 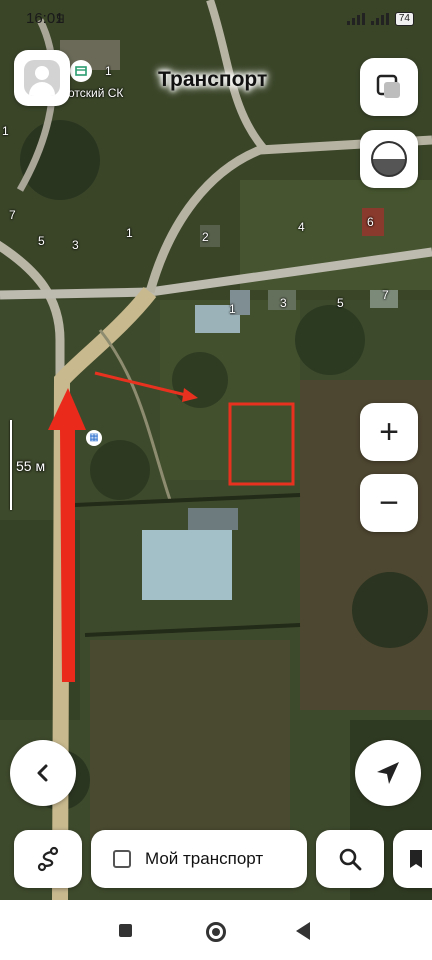 I want to click on scale-bar, so click(x=11, y=465).